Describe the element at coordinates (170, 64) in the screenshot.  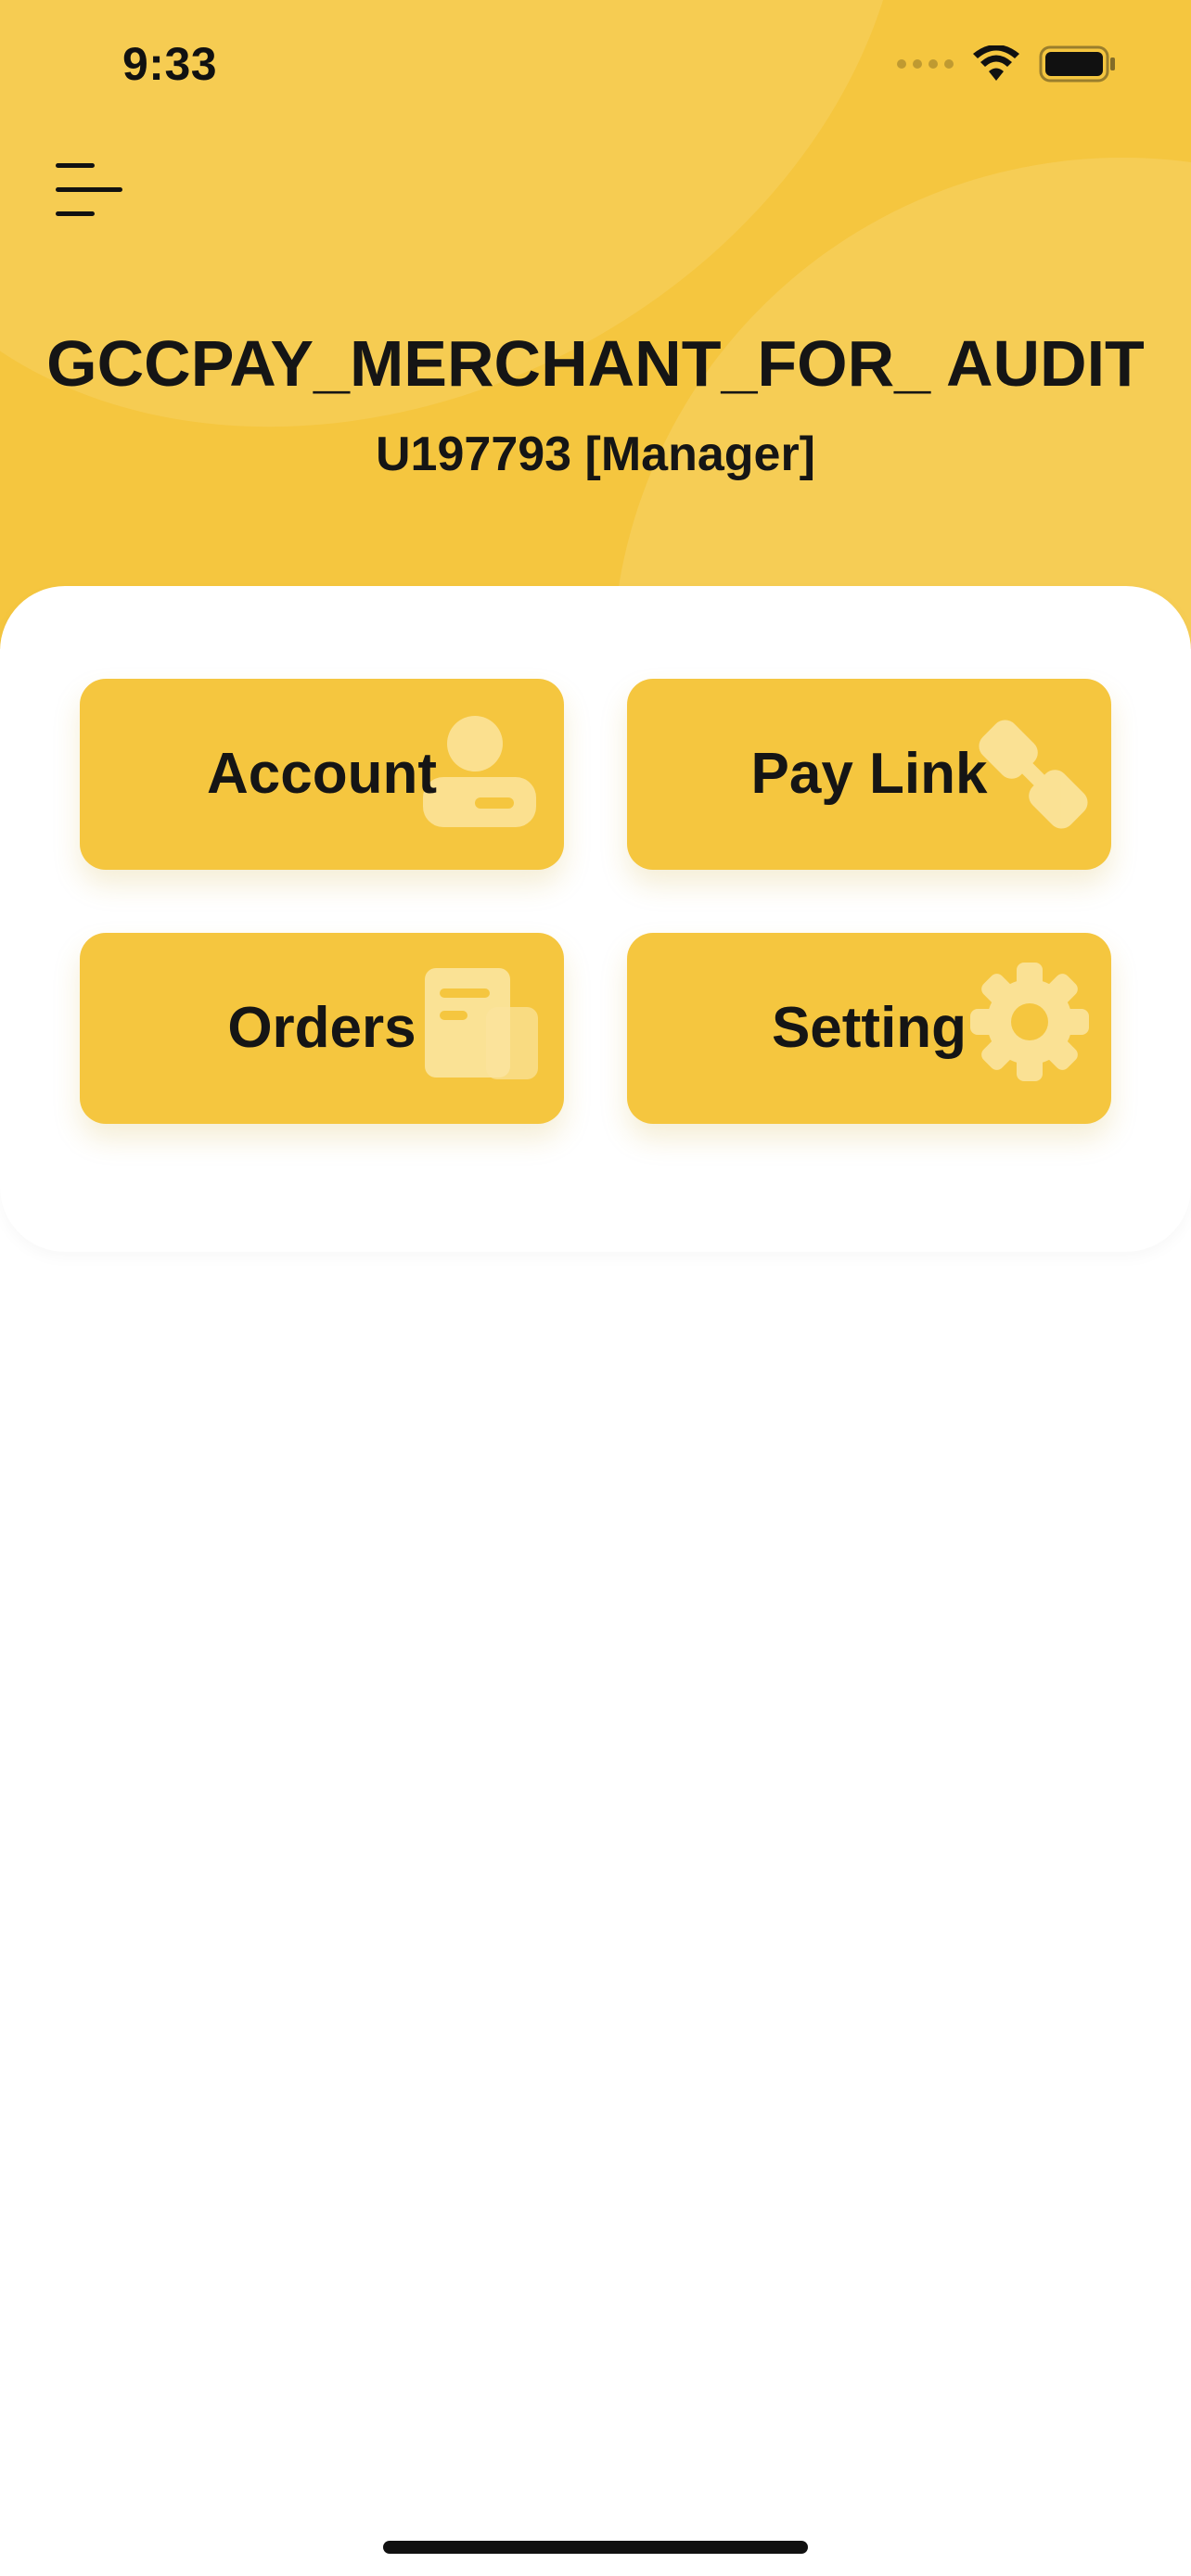
I see `status-time: 9:33` at that location.